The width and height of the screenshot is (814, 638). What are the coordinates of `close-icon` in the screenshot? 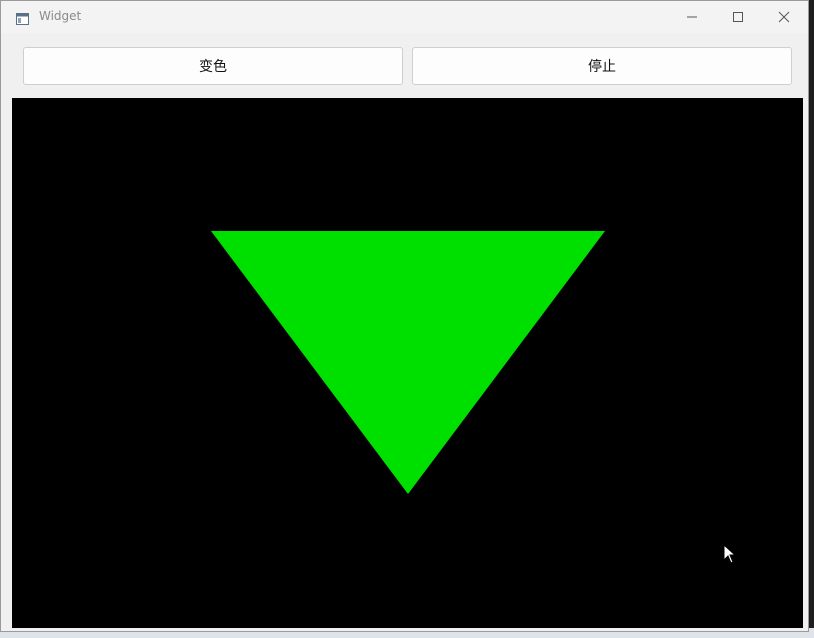 It's located at (784, 17).